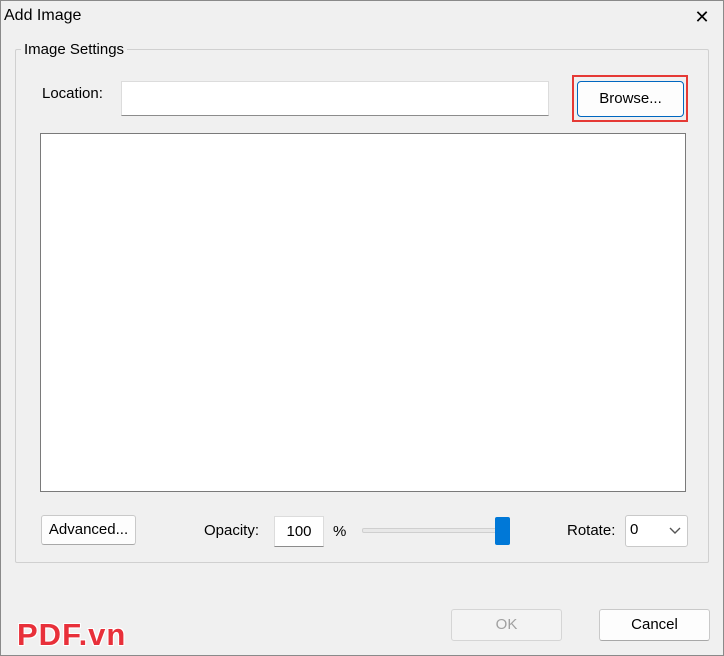 This screenshot has width=724, height=656. What do you see at coordinates (656, 531) in the screenshot?
I see `rotate-select: 0` at bounding box center [656, 531].